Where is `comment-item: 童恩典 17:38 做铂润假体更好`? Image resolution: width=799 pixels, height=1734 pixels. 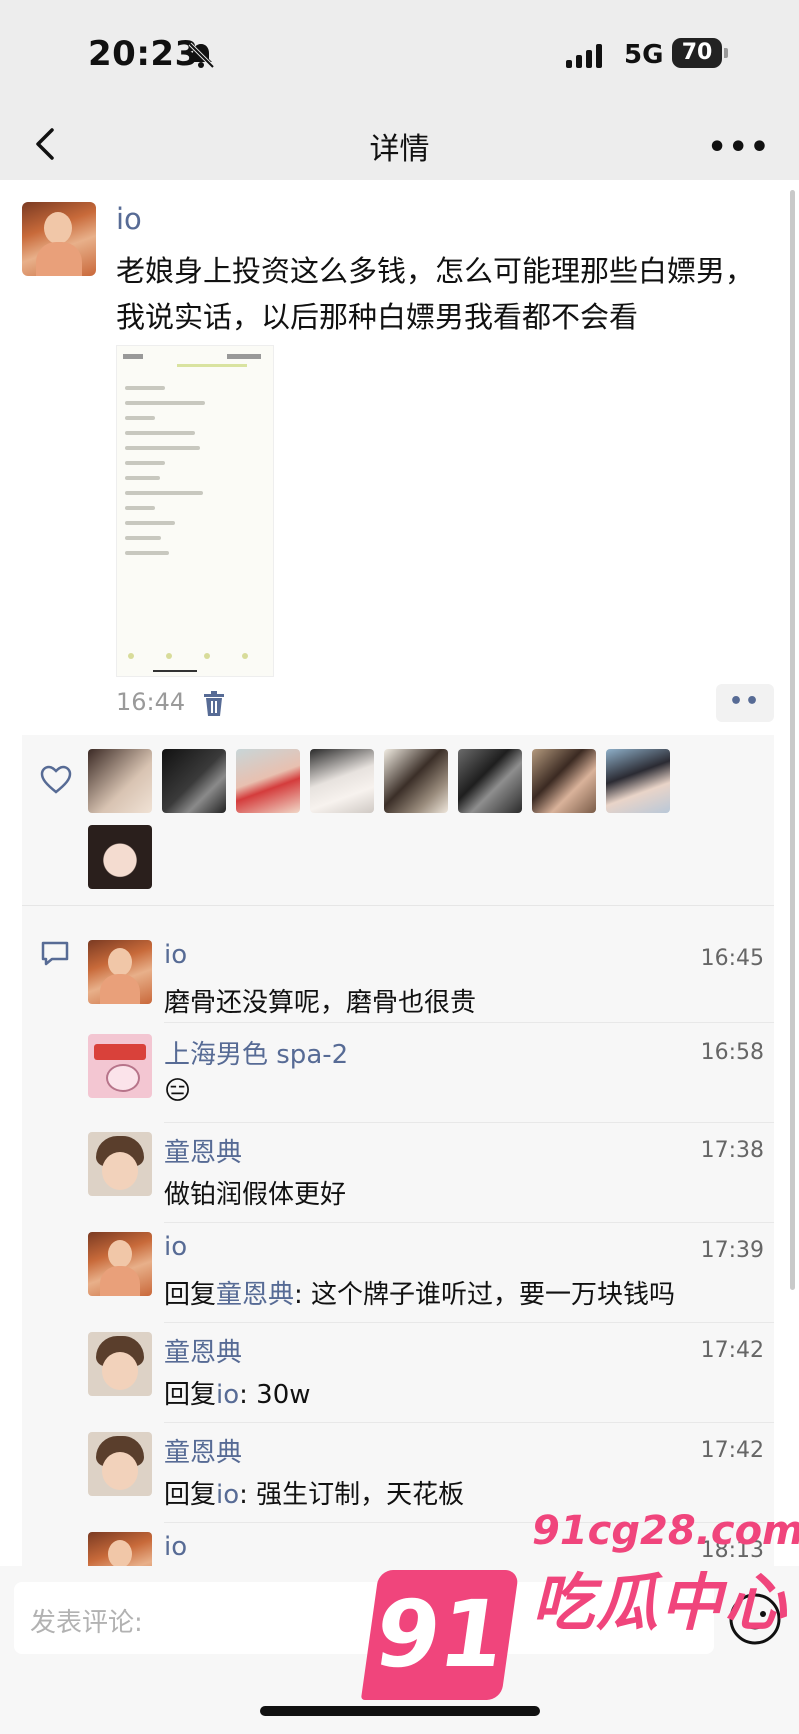 comment-item: 童恩典 17:38 做铂润假体更好 is located at coordinates (431, 1172).